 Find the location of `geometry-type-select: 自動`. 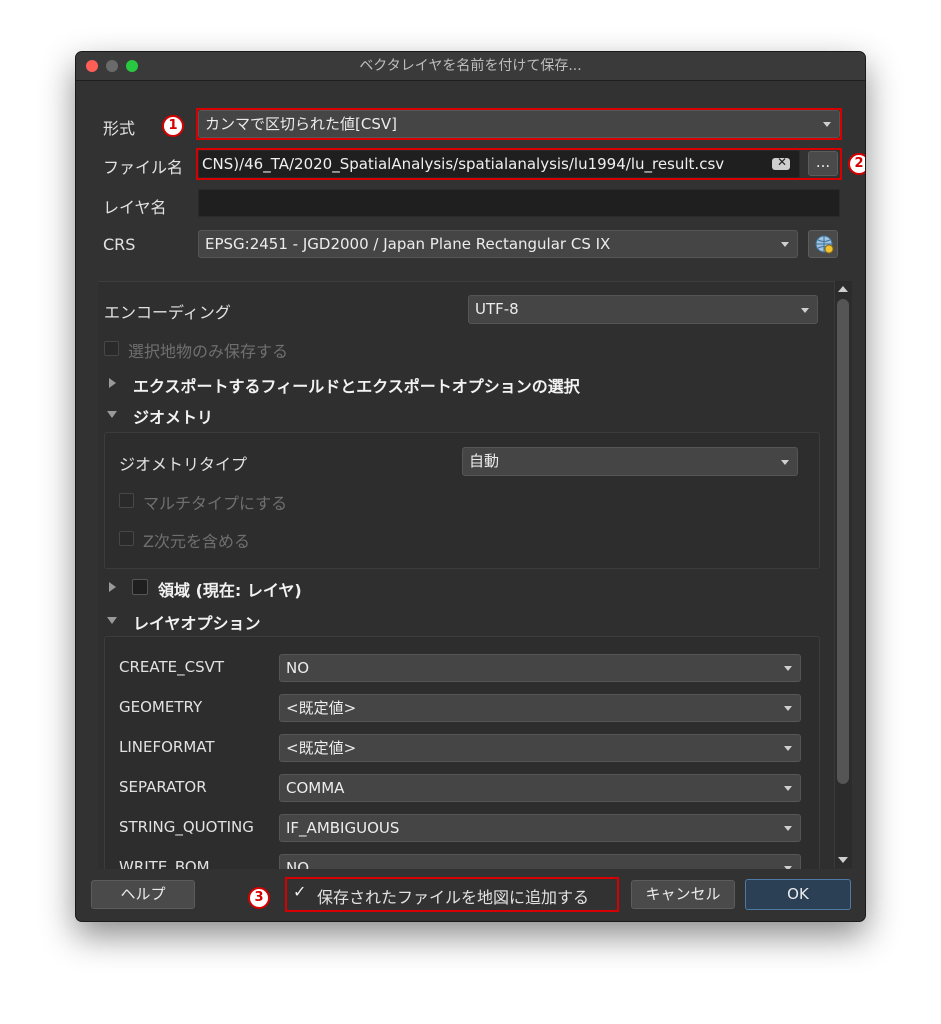

geometry-type-select: 自動 is located at coordinates (630, 461).